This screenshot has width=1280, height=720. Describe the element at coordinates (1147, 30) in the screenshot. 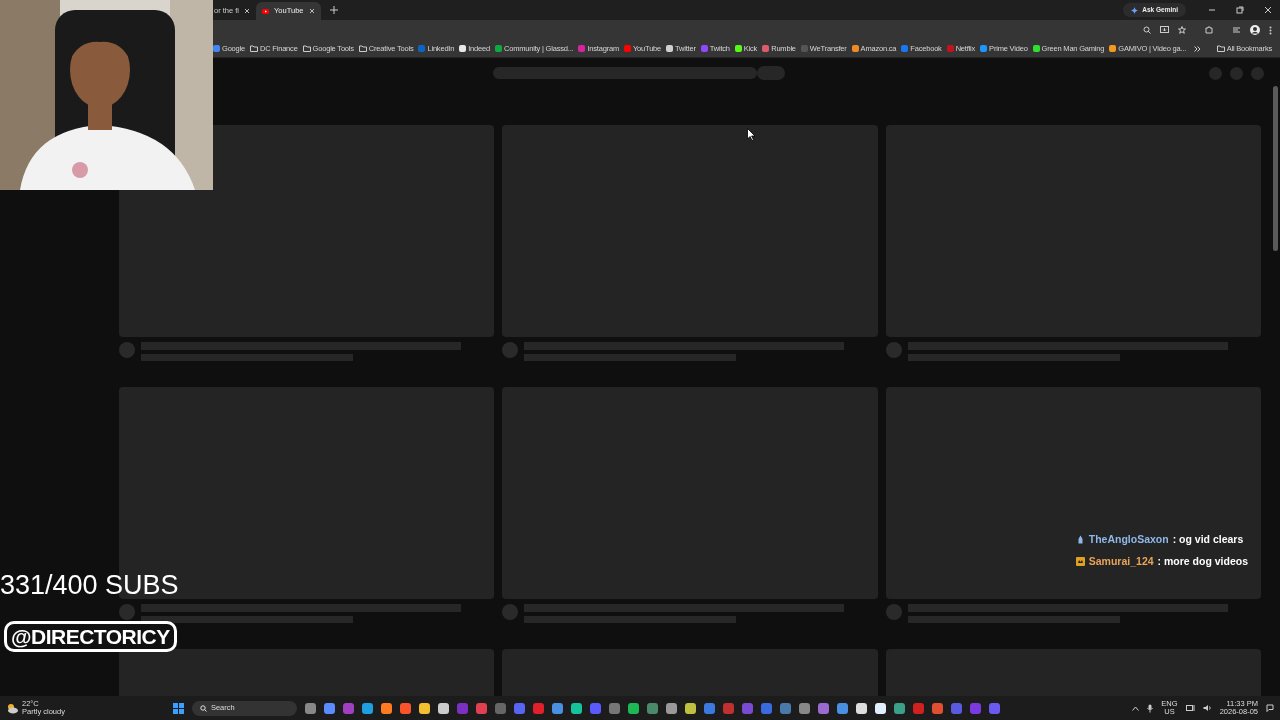

I see `zoom-icon` at that location.